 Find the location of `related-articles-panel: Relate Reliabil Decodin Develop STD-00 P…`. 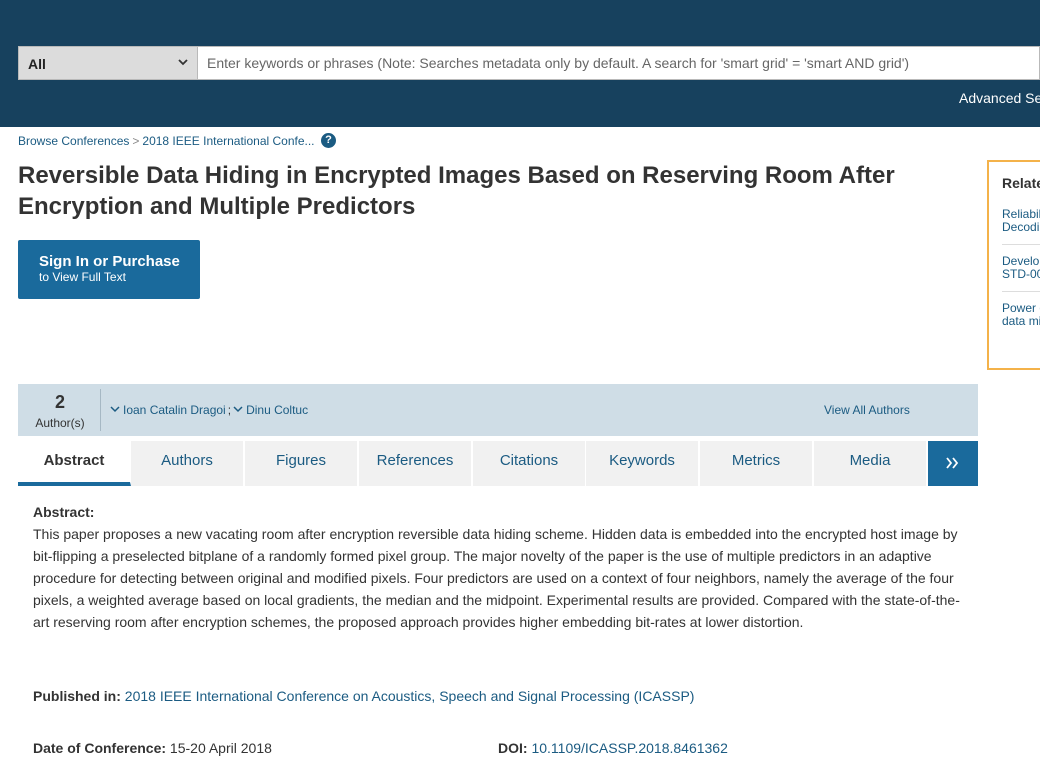

related-articles-panel: Relate Reliabil Decodin Develop STD-00 P… is located at coordinates (1013, 265).